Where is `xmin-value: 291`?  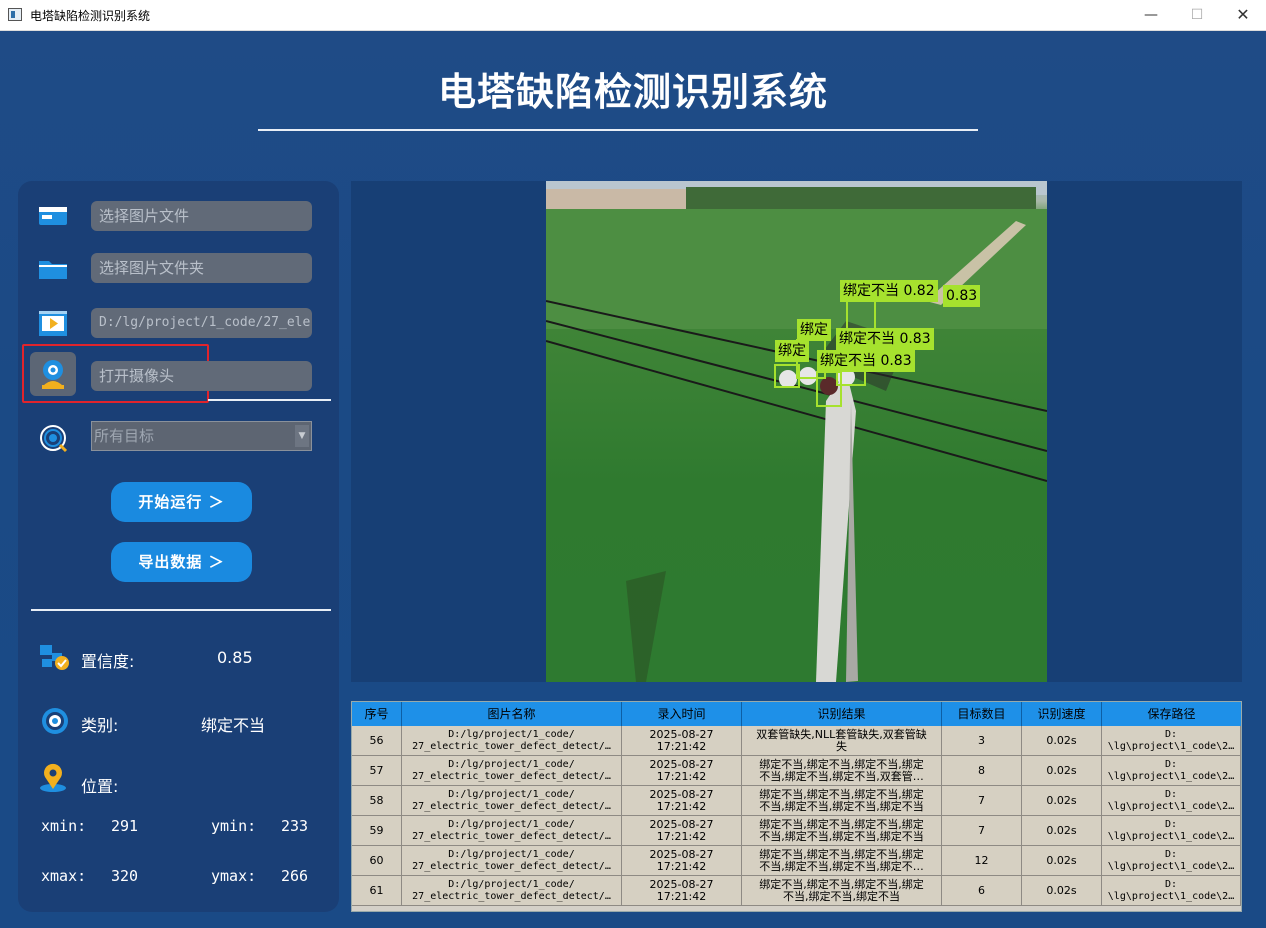
xmin-value: 291 is located at coordinates (125, 826).